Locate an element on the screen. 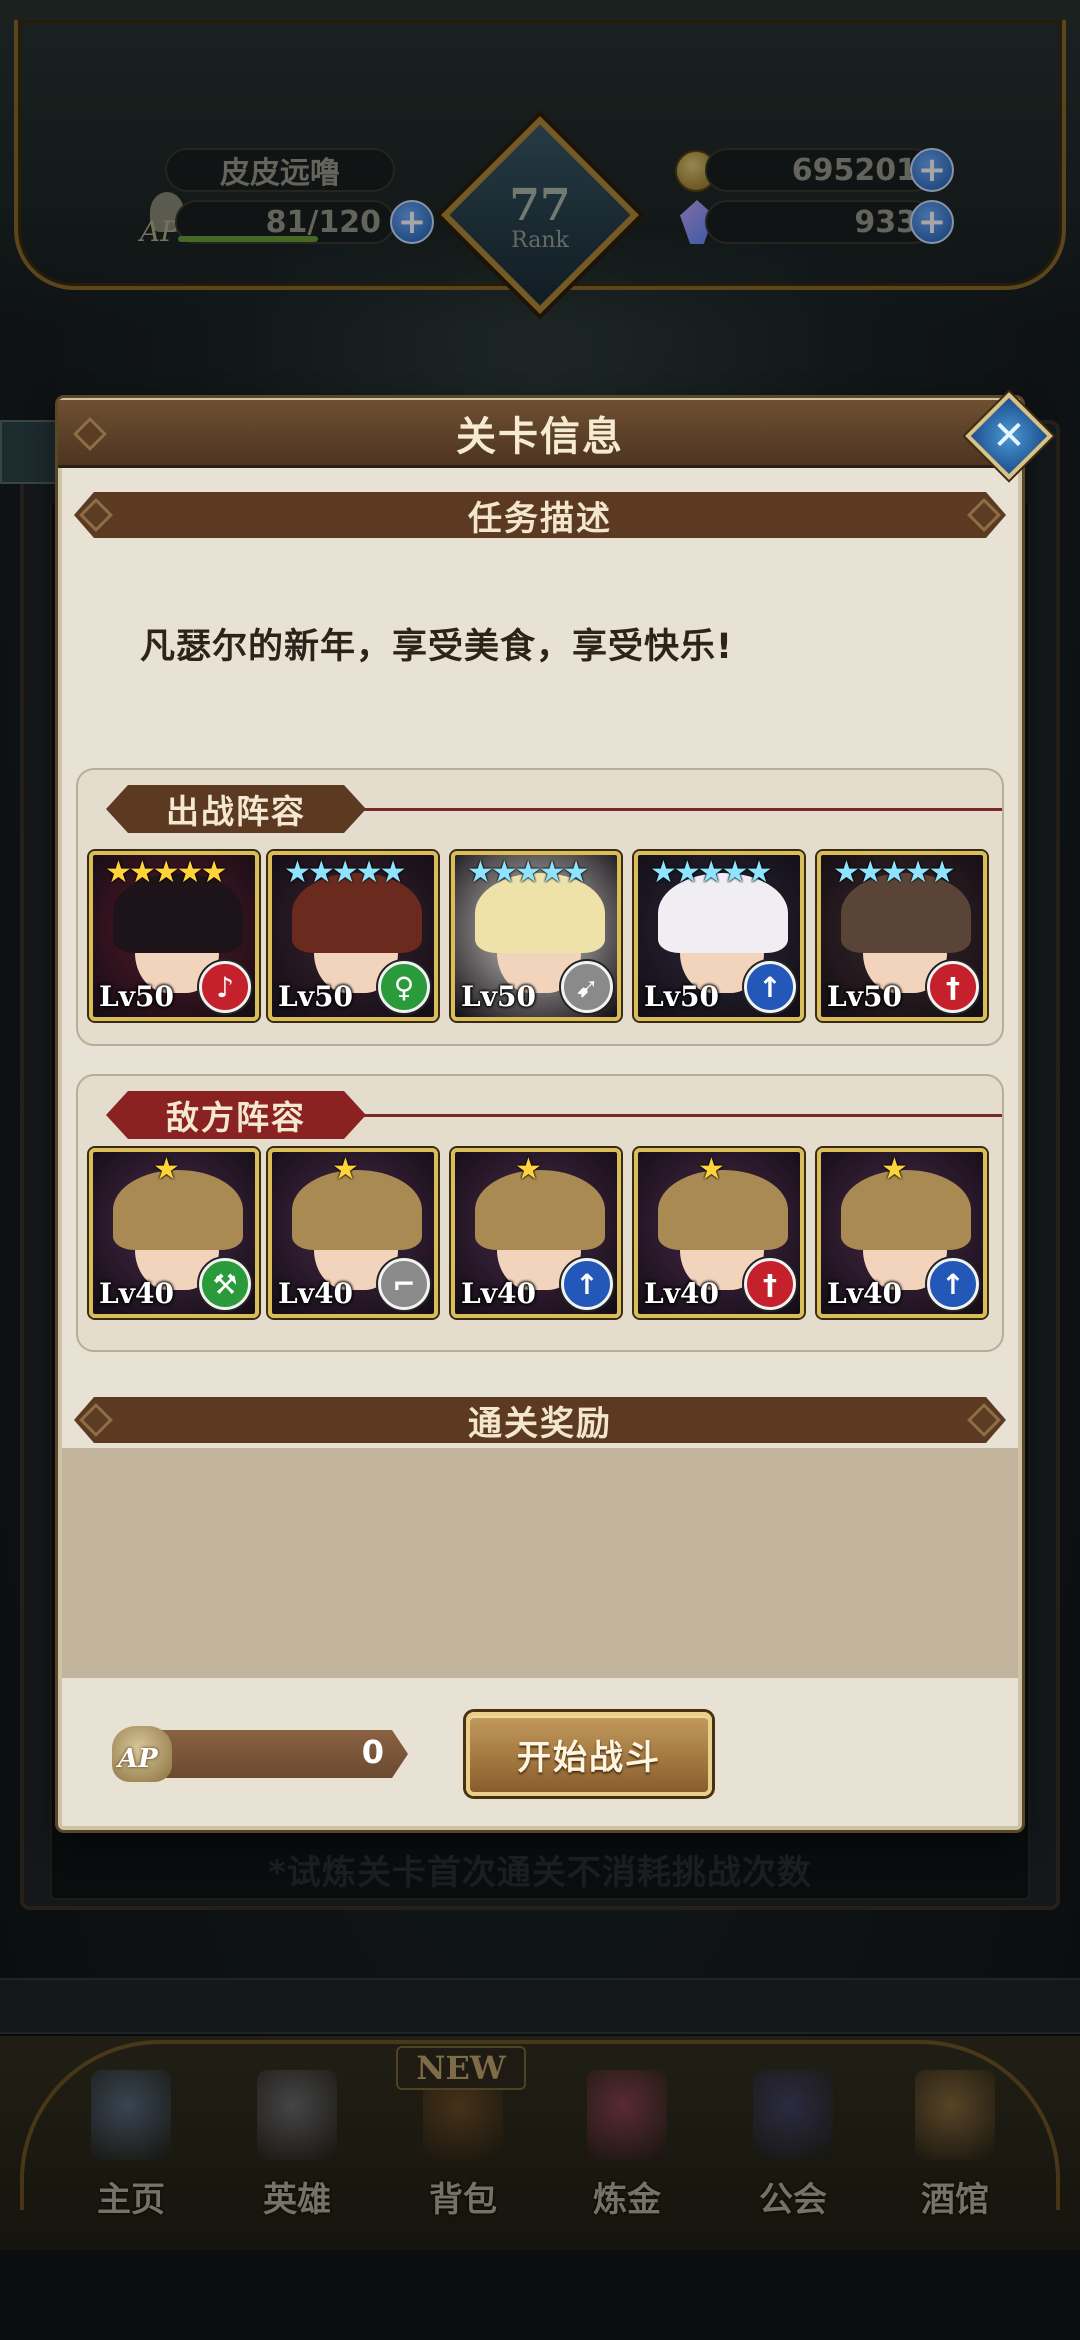  ally-hero-card: ★★★★★ Lv50 ↑ is located at coordinates (719, 936).